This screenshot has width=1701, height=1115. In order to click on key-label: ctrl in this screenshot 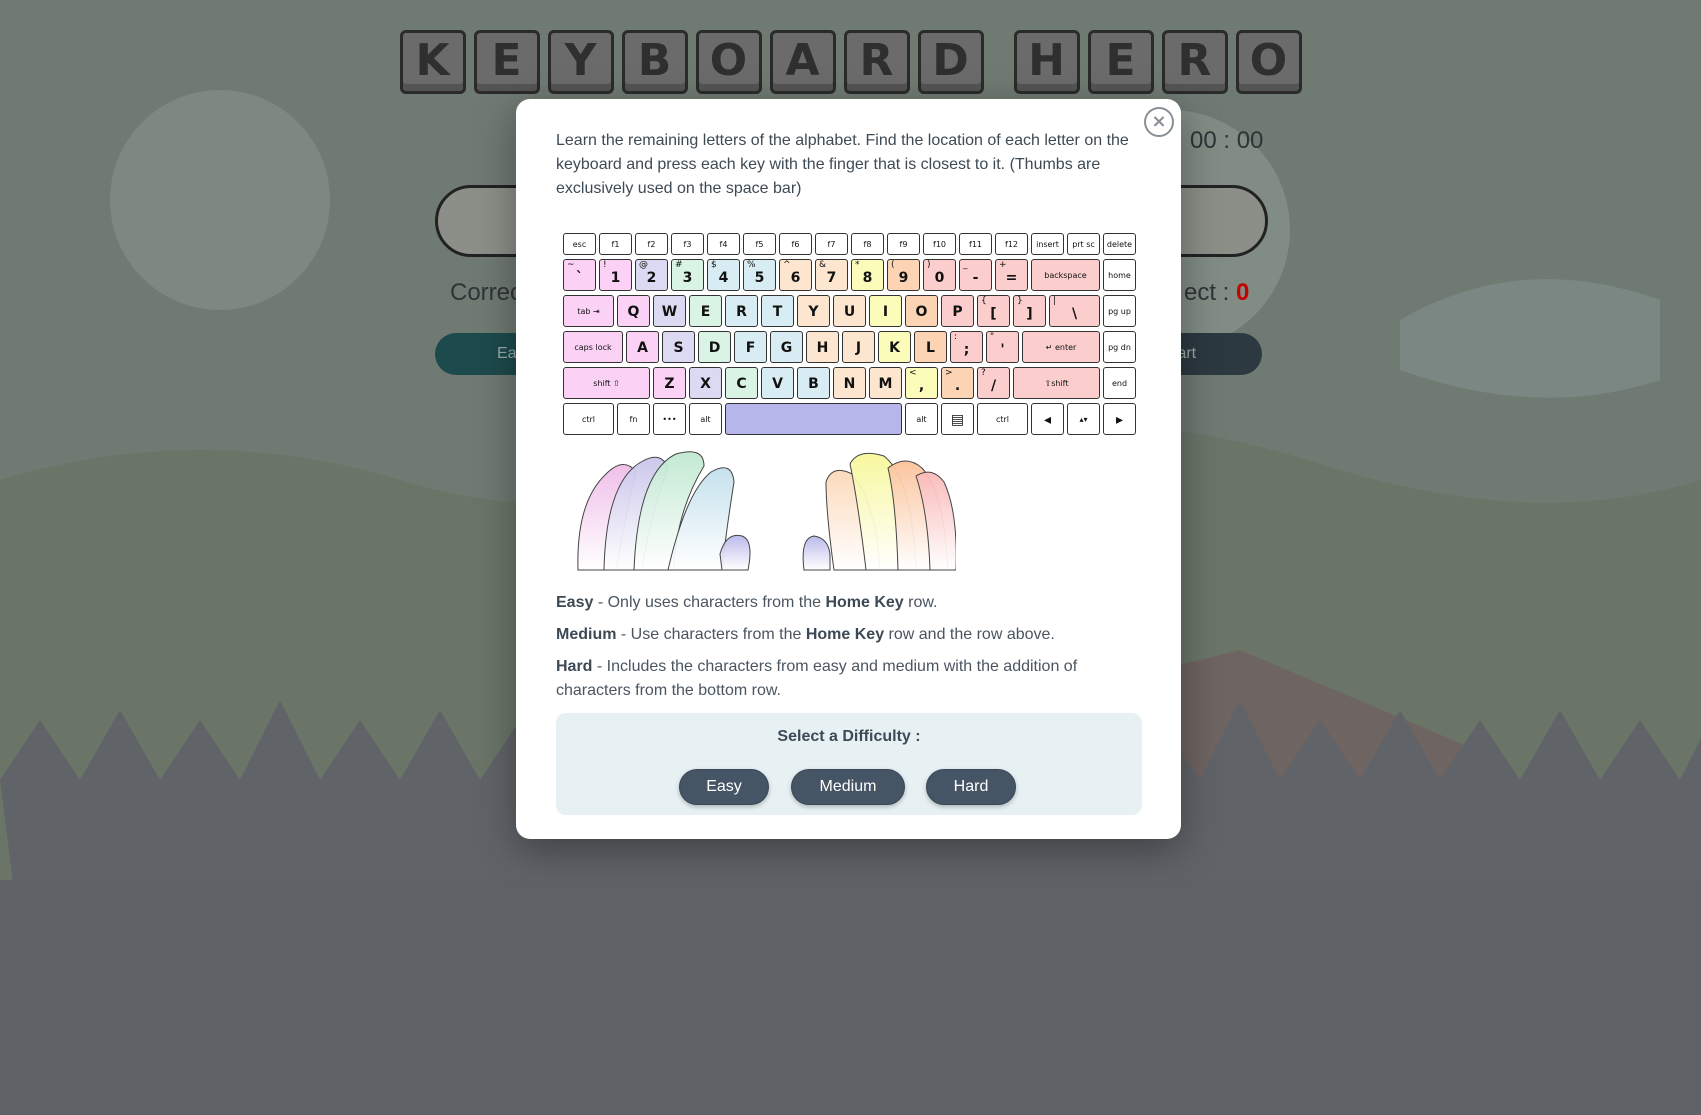, I will do `click(588, 419)`.